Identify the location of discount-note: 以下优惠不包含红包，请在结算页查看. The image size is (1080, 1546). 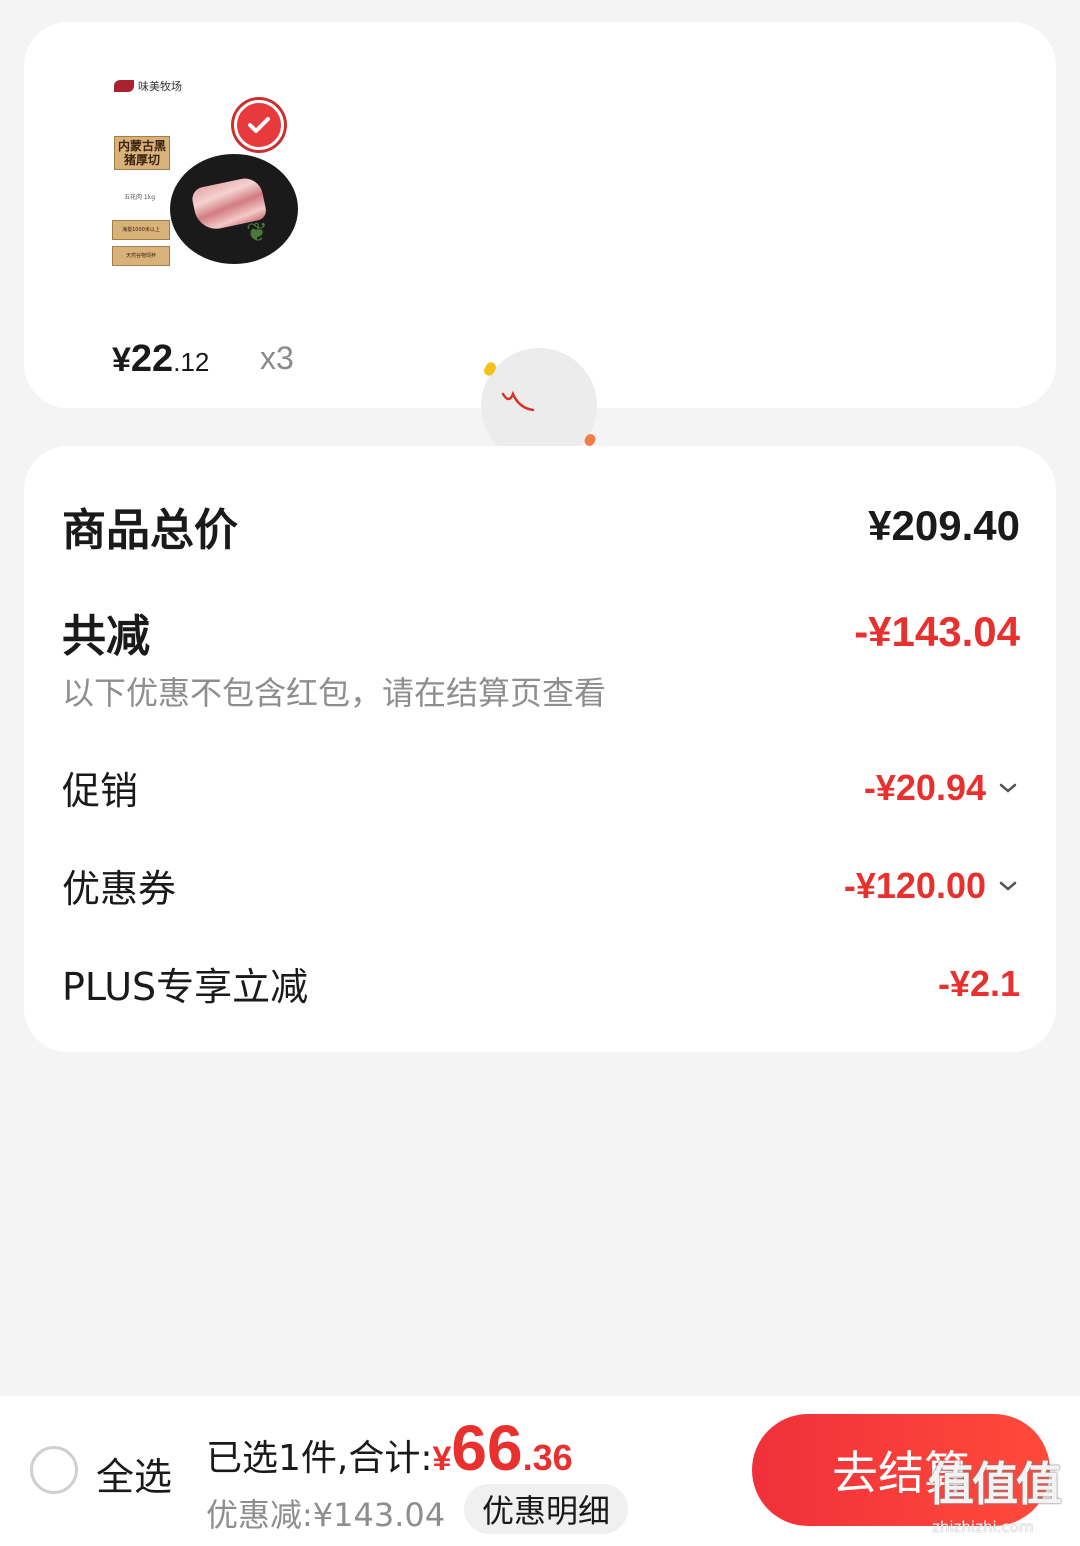
(334, 693).